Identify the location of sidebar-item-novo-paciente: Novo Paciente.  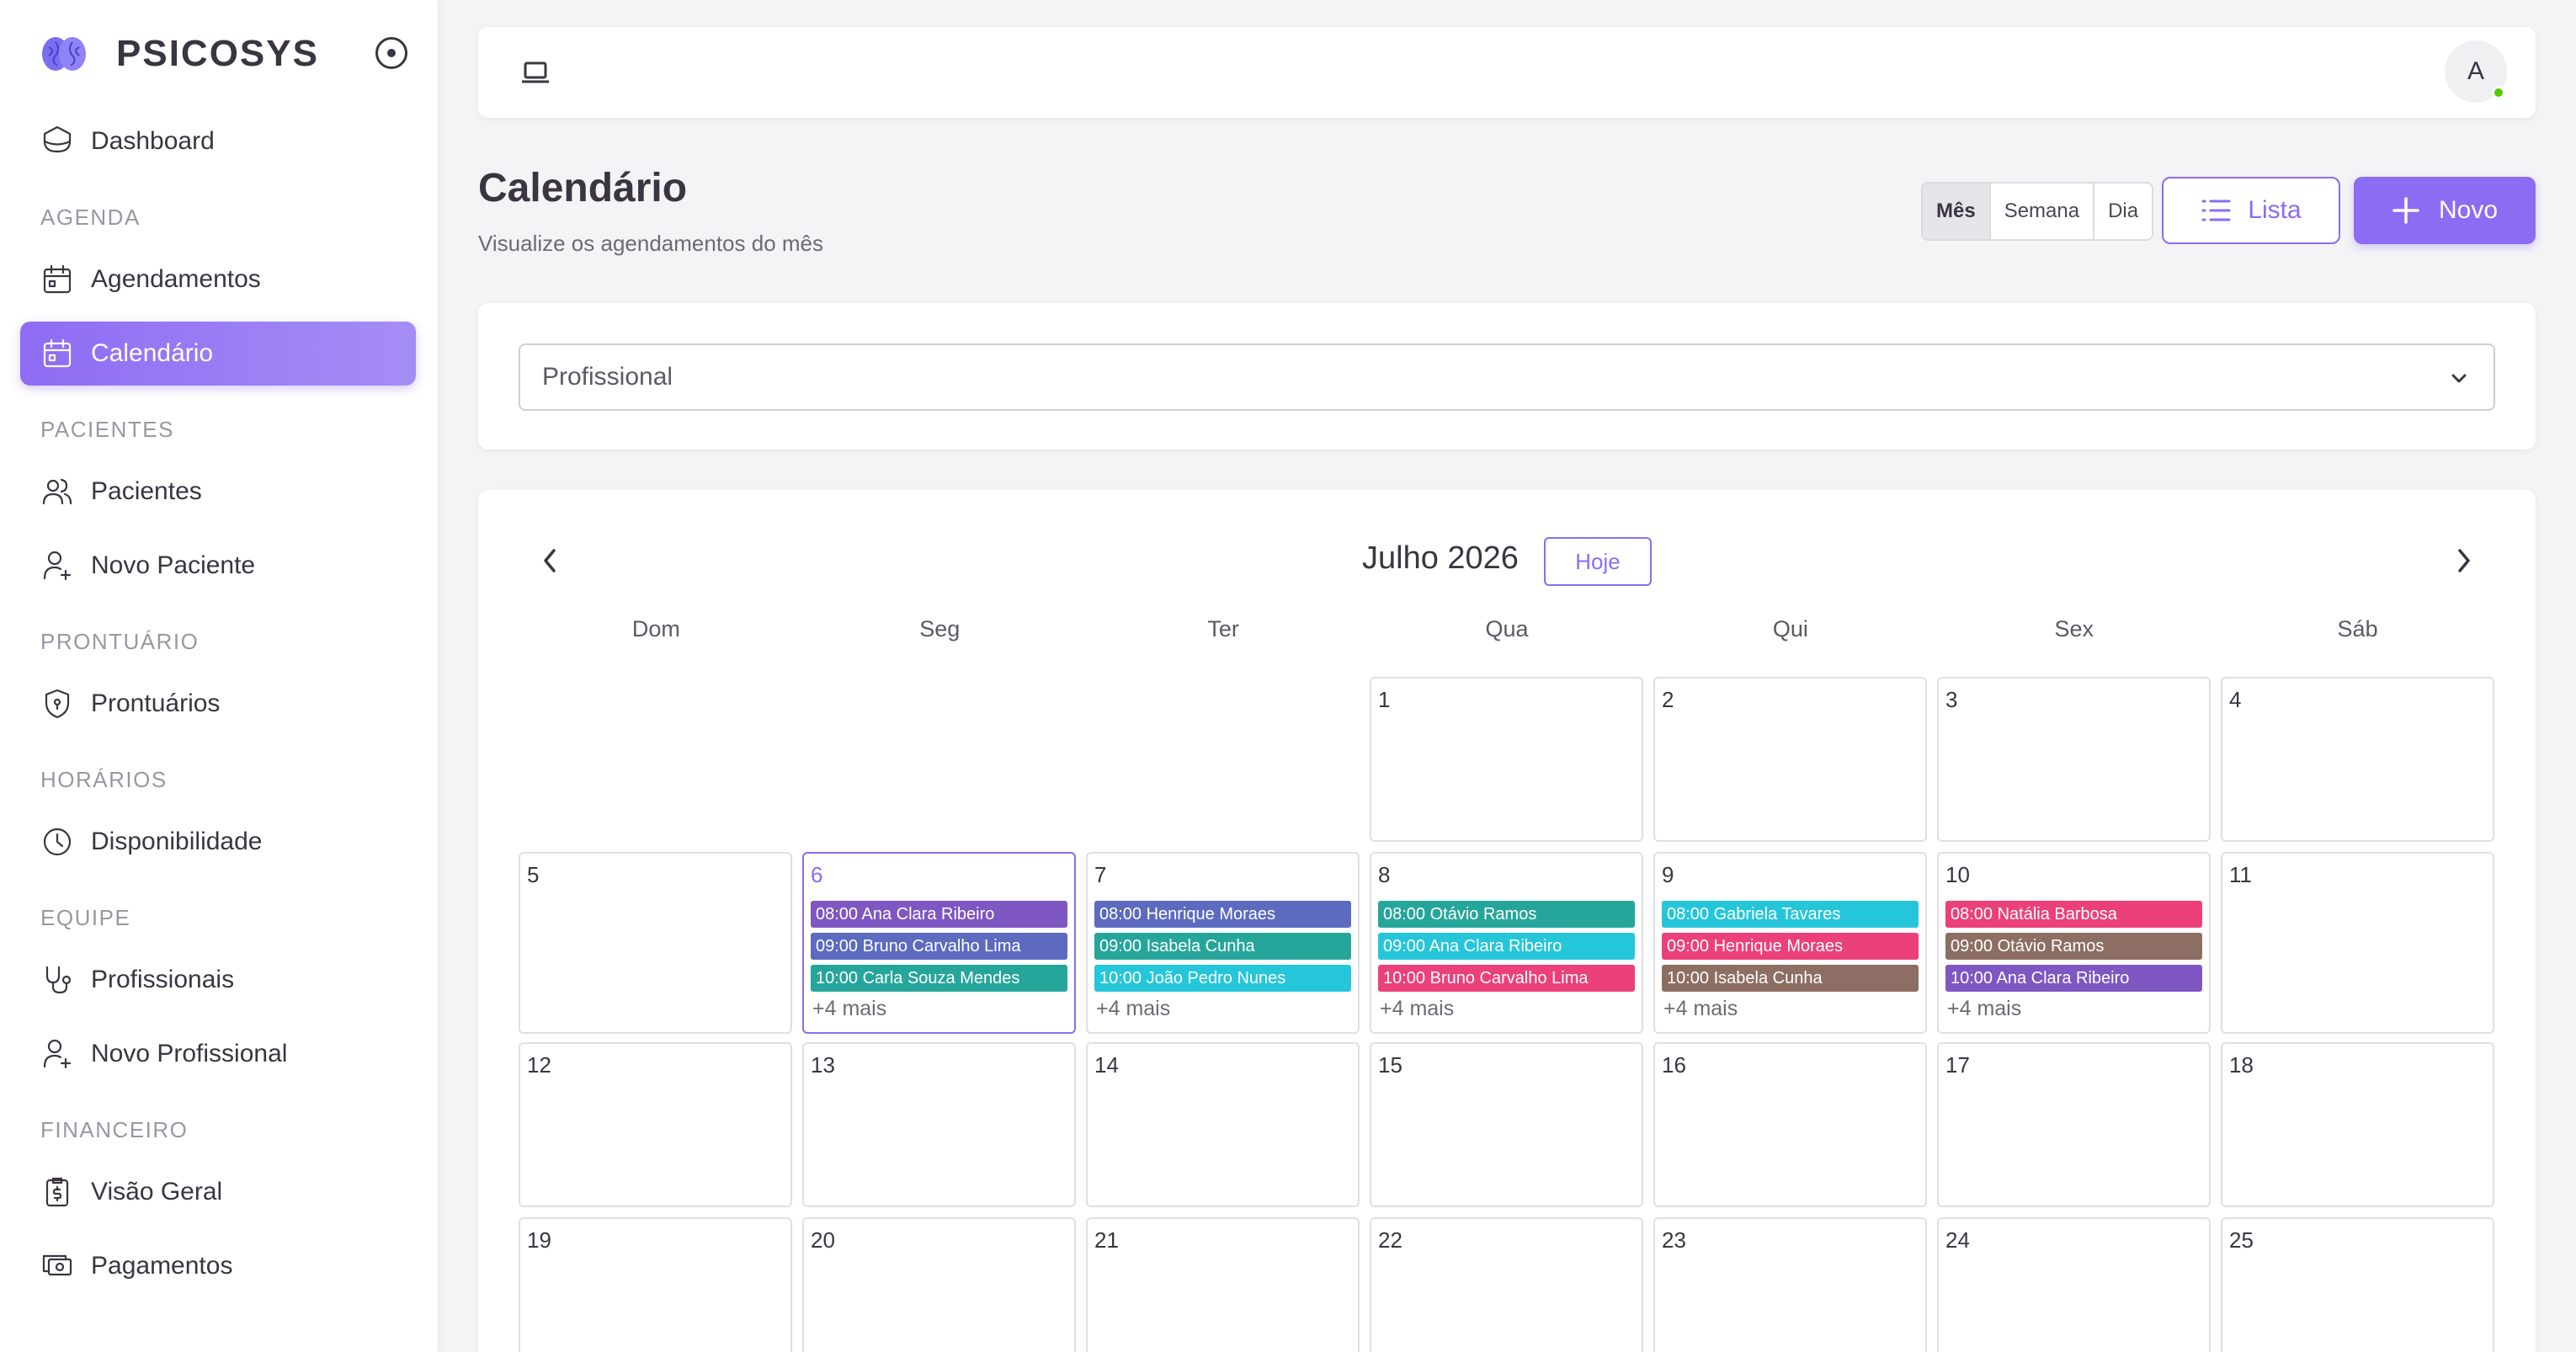
(218, 566).